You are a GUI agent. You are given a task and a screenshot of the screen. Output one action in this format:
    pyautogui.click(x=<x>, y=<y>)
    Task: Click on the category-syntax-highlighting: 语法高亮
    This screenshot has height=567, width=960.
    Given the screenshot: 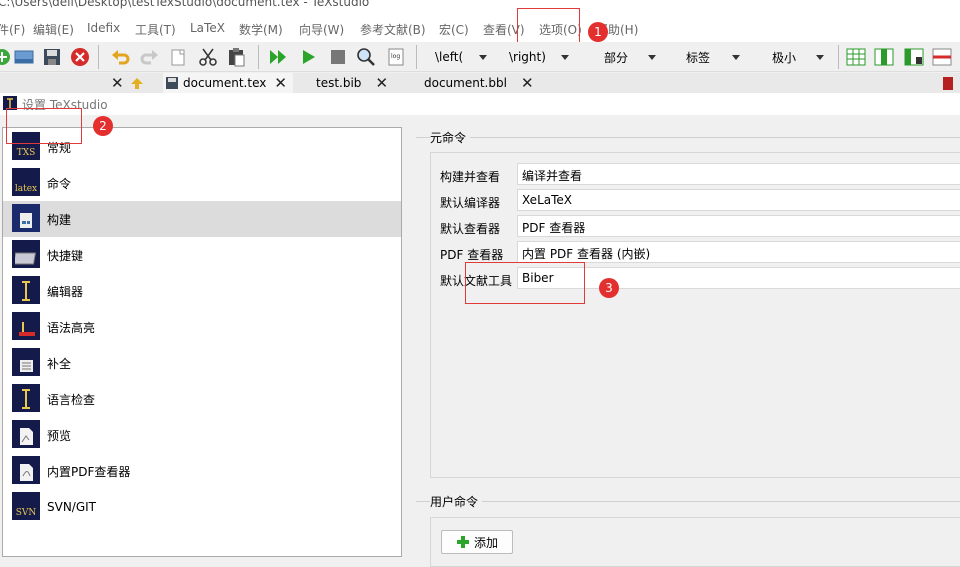 What is the action you would take?
    pyautogui.click(x=202, y=327)
    